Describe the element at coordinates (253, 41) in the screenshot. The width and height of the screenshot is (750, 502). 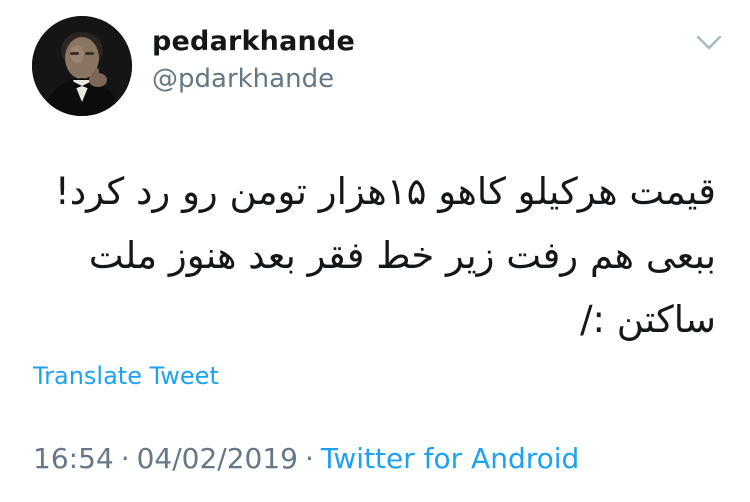
I see `display-name: pedarkhande` at that location.